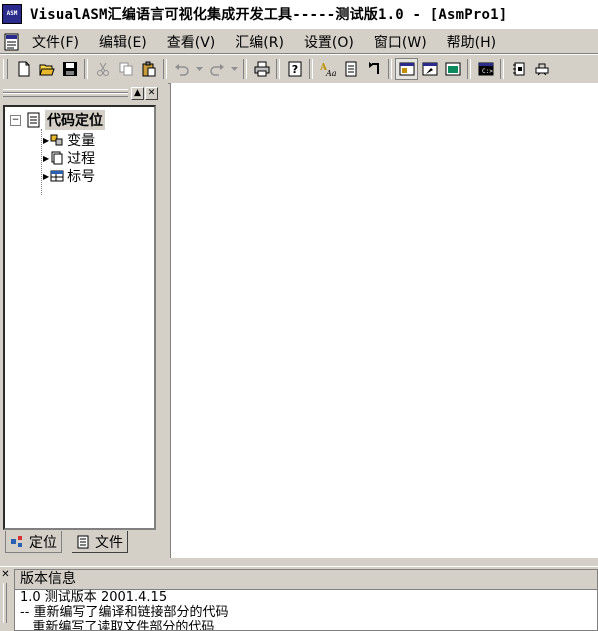 The width and height of the screenshot is (598, 631). What do you see at coordinates (81, 159) in the screenshot?
I see `tree-item-label: 过程` at bounding box center [81, 159].